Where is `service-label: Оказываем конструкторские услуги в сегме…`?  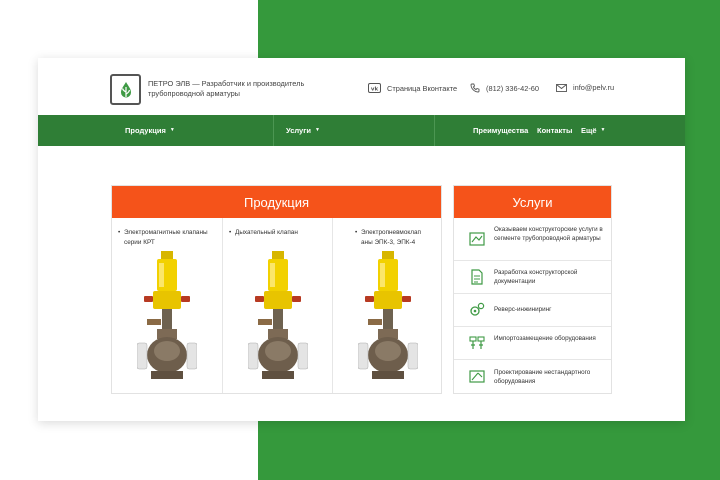 service-label: Оказываем конструкторские услуги в сегме… is located at coordinates (548, 234).